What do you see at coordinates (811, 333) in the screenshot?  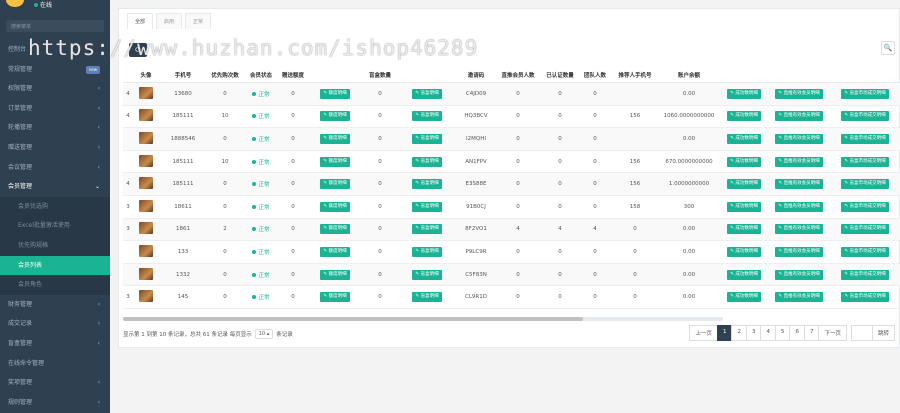 I see `page-button-7: 7` at bounding box center [811, 333].